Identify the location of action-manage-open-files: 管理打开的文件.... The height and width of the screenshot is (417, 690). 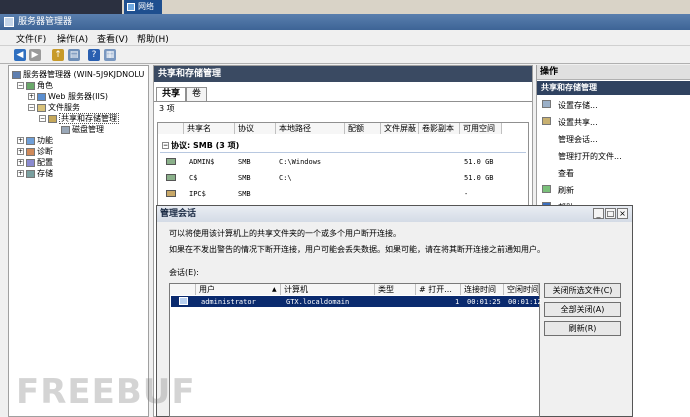
(590, 156).